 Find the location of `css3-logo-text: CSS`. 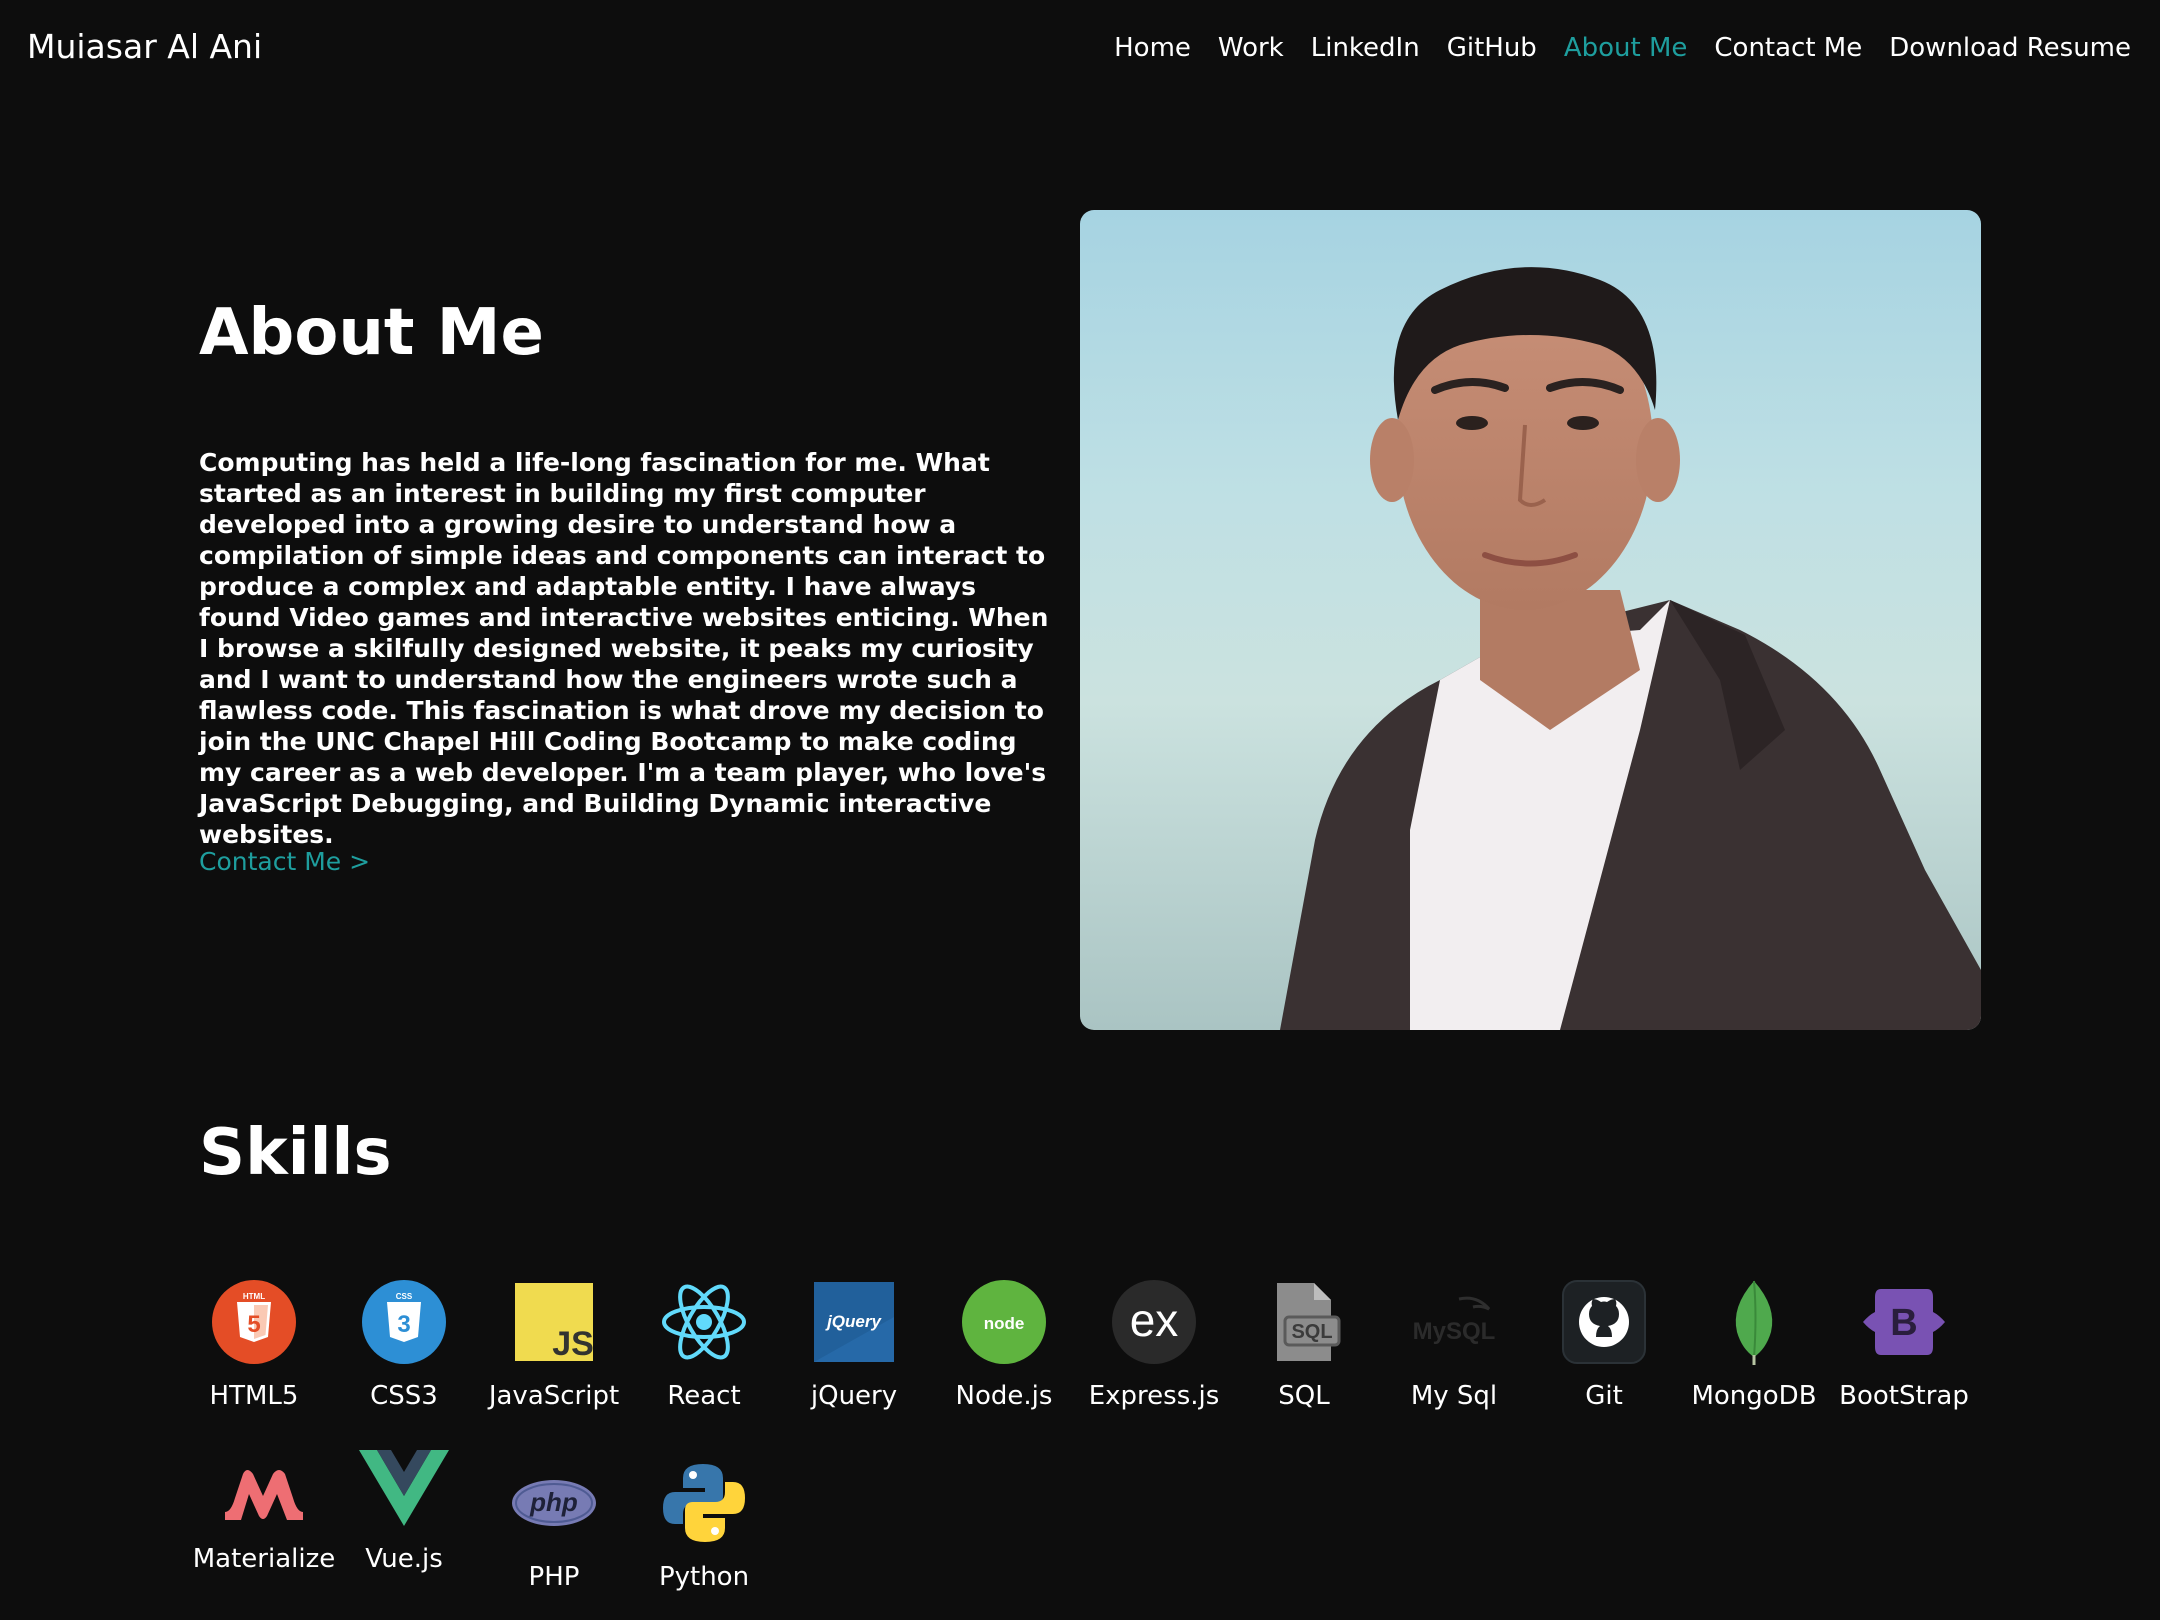

css3-logo-text: CSS is located at coordinates (404, 1296).